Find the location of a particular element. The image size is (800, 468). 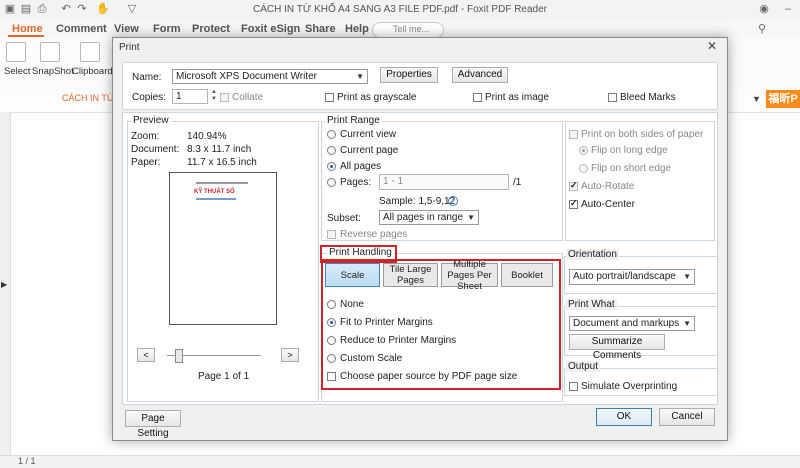

subset-select: All pages in range ▼ is located at coordinates (429, 217).